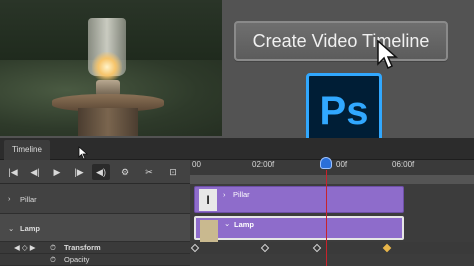 The width and height of the screenshot is (474, 266). I want to click on audio-icon: ◀), so click(101, 172).